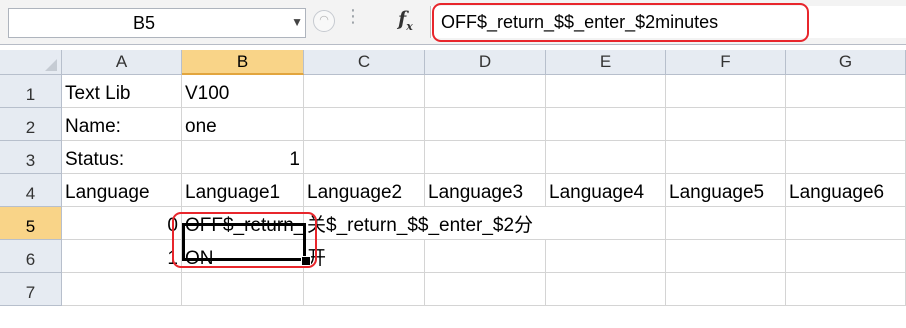 The height and width of the screenshot is (328, 906). I want to click on cell-highlight-annotation, so click(244, 240).